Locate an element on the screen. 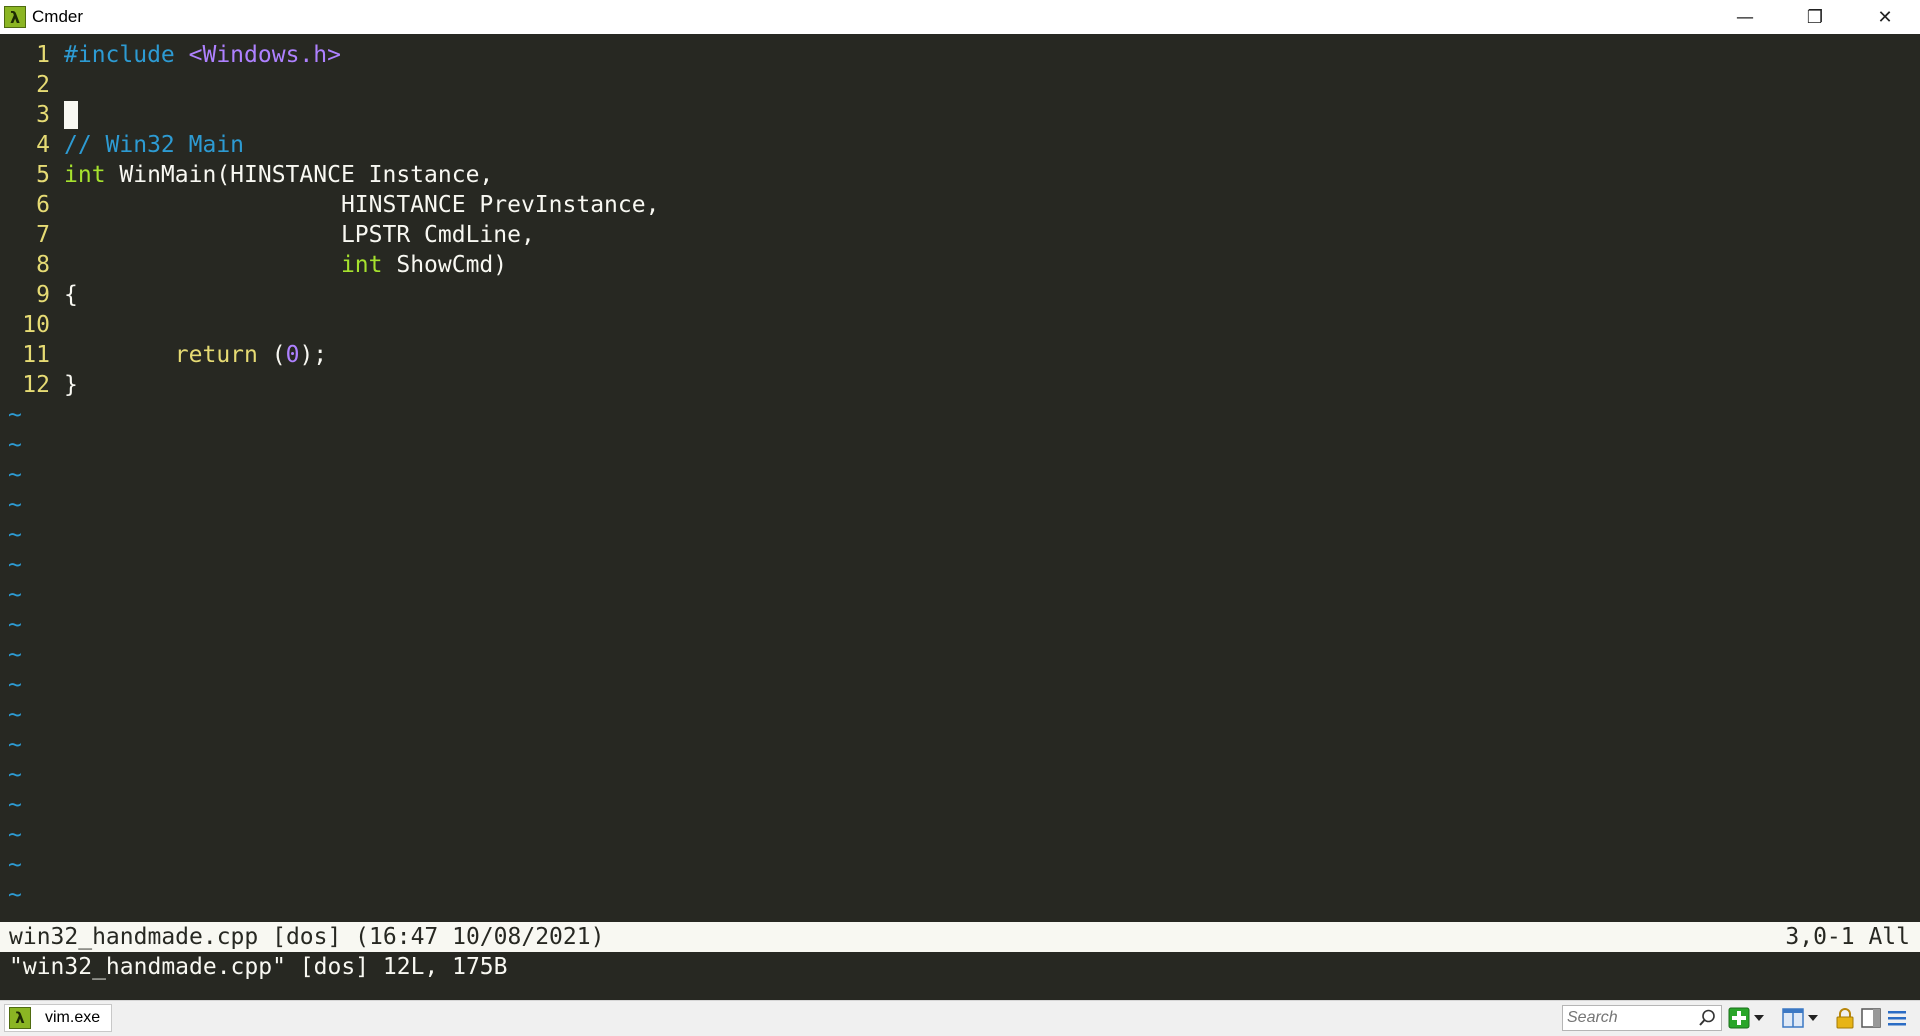  line-number: 1 is located at coordinates (43, 55).